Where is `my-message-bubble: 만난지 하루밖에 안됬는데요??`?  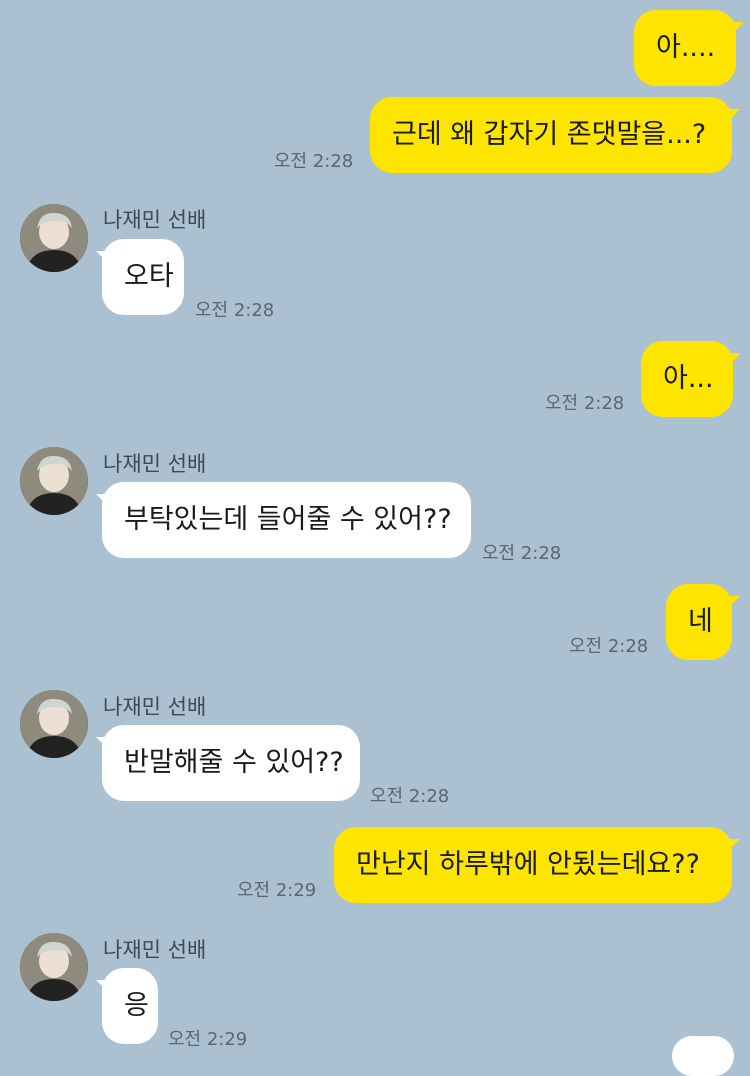 my-message-bubble: 만난지 하루밖에 안됬는데요?? is located at coordinates (533, 865).